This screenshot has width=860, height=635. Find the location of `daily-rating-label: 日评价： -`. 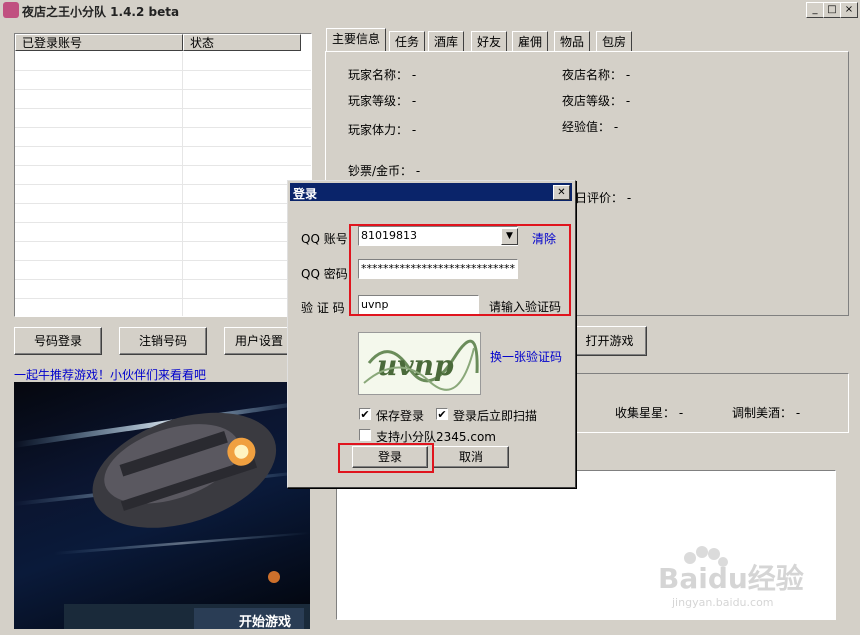

daily-rating-label: 日评价： - is located at coordinates (603, 198).